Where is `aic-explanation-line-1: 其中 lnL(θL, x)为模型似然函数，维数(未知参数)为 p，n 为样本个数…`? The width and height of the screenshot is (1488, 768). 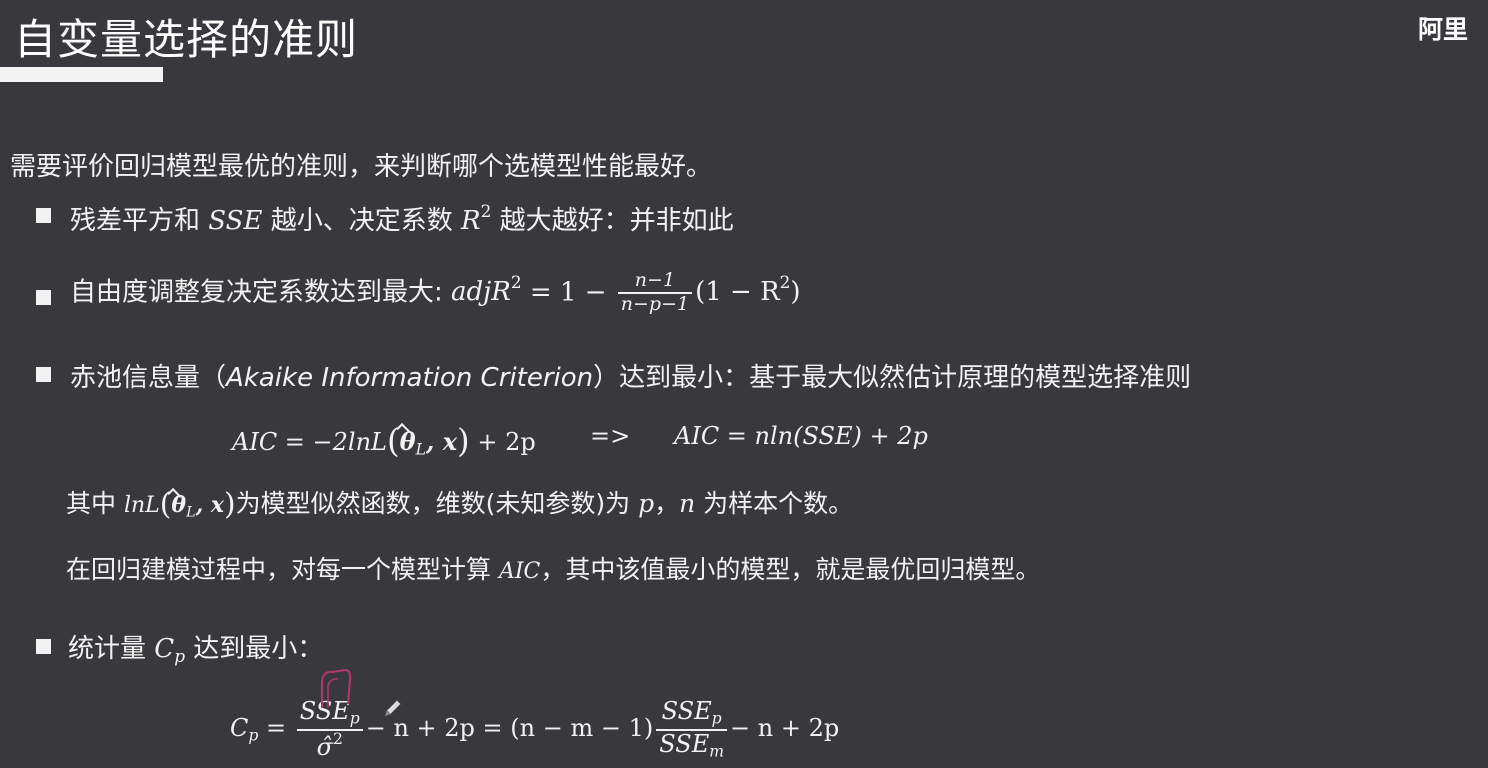 aic-explanation-line-1: 其中 lnL(θL, x)为模型似然函数，维数(未知参数)为 p，n 为样本个数… is located at coordinates (460, 504).